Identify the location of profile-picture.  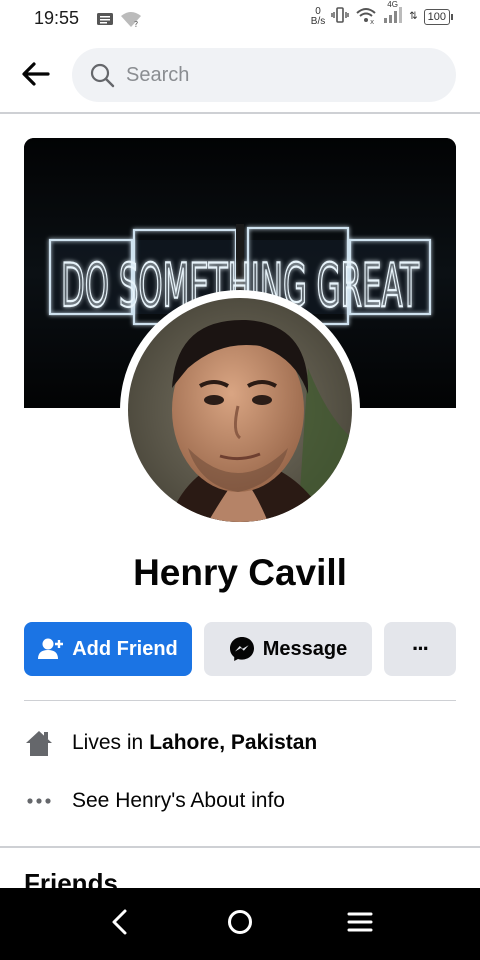
(240, 410).